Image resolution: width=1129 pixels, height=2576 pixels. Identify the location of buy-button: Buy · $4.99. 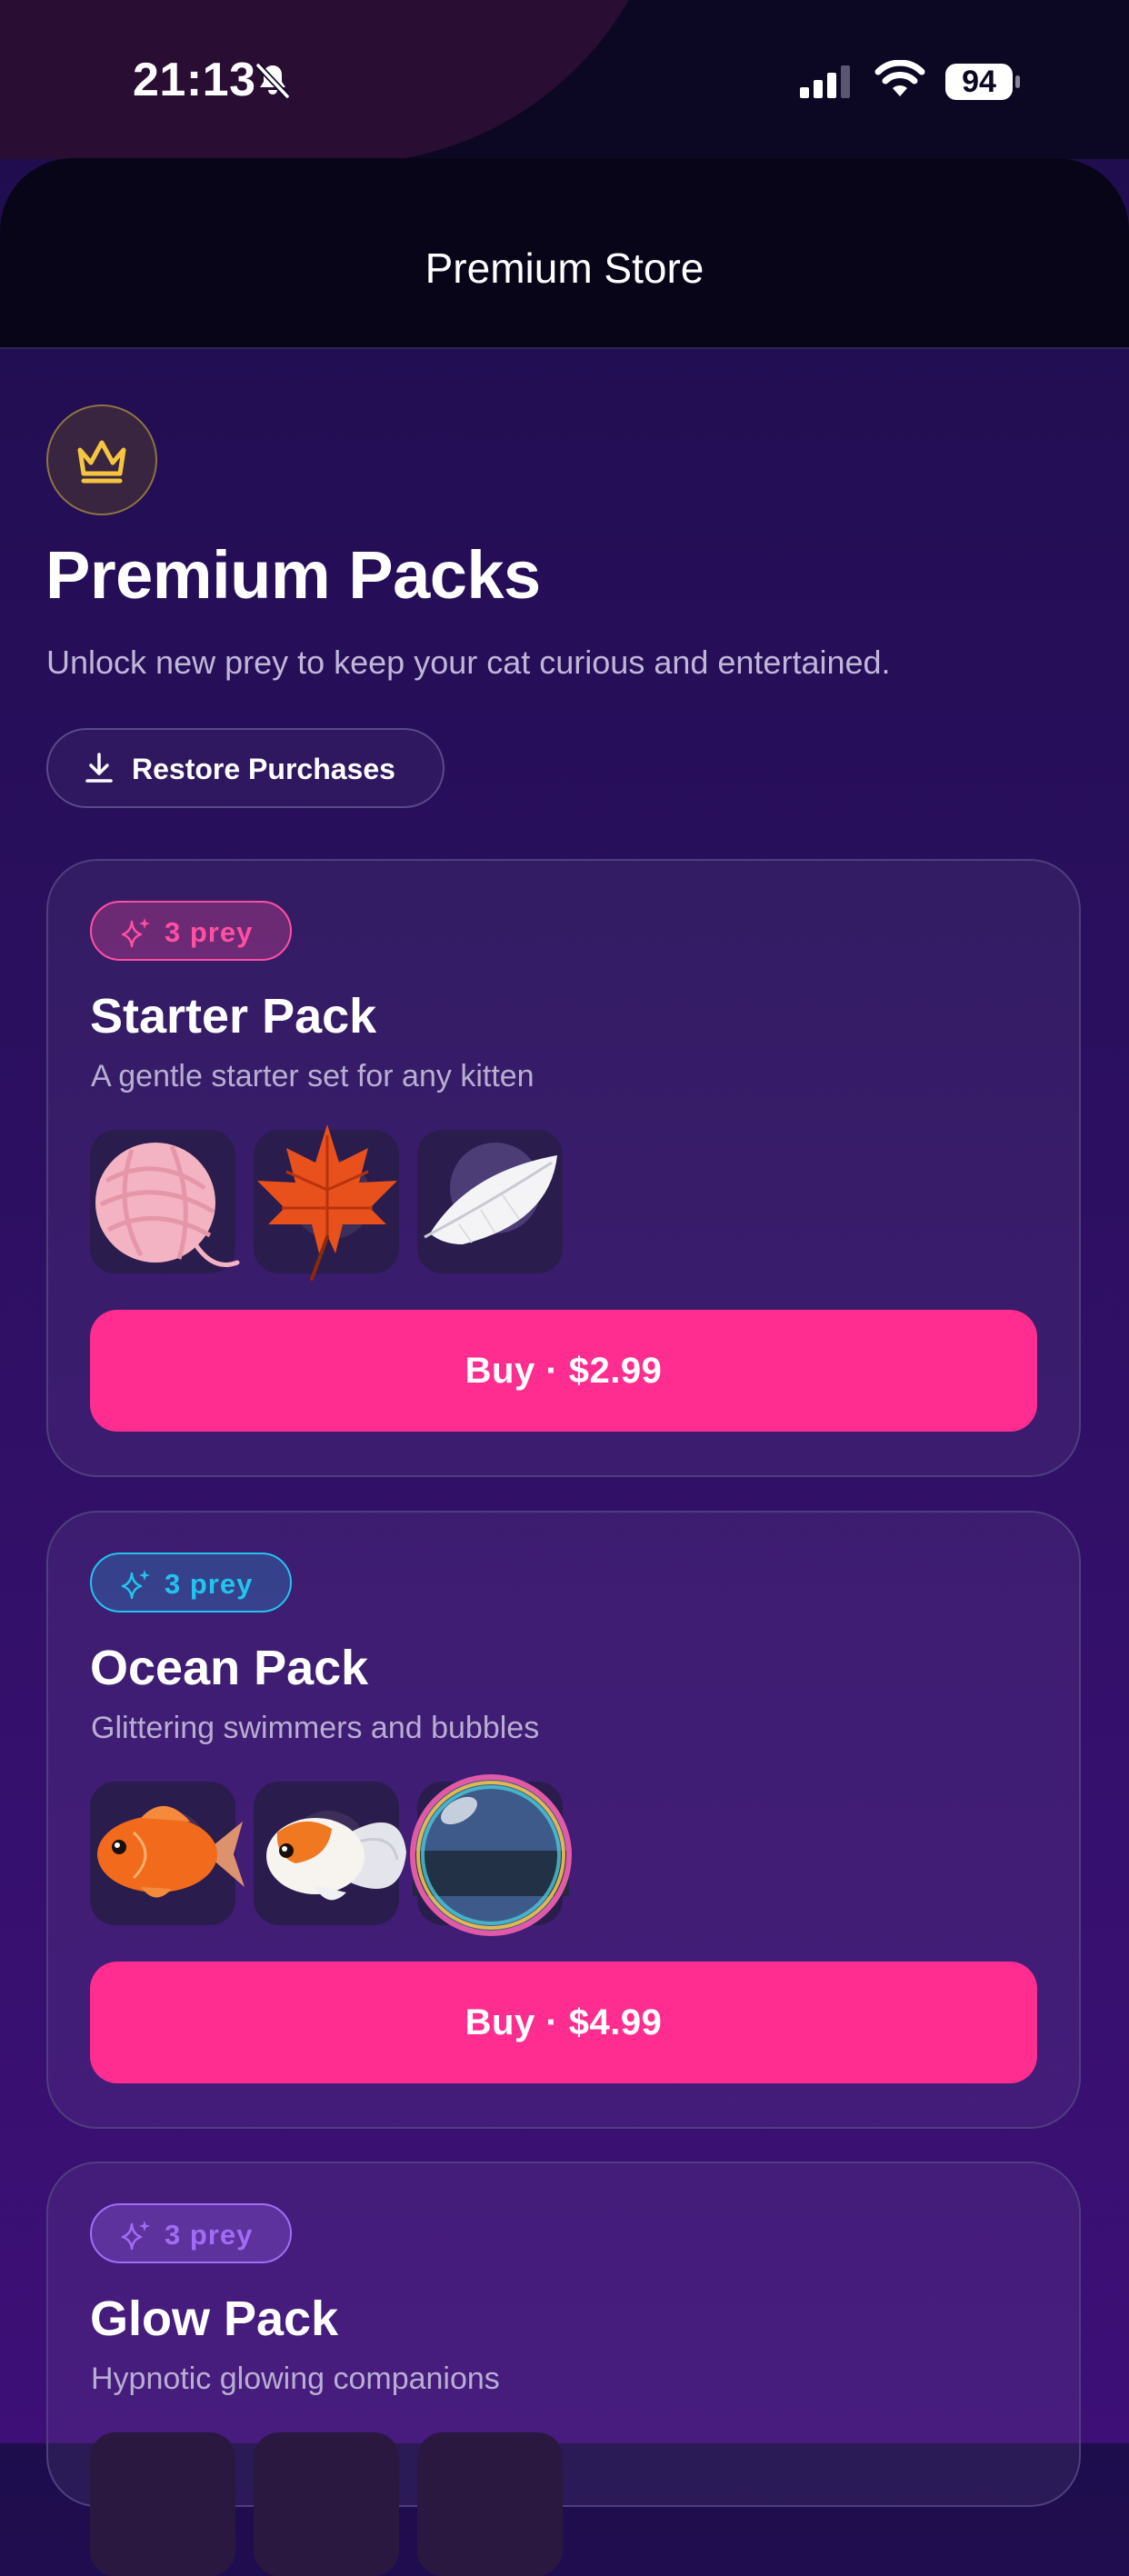
(564, 2022).